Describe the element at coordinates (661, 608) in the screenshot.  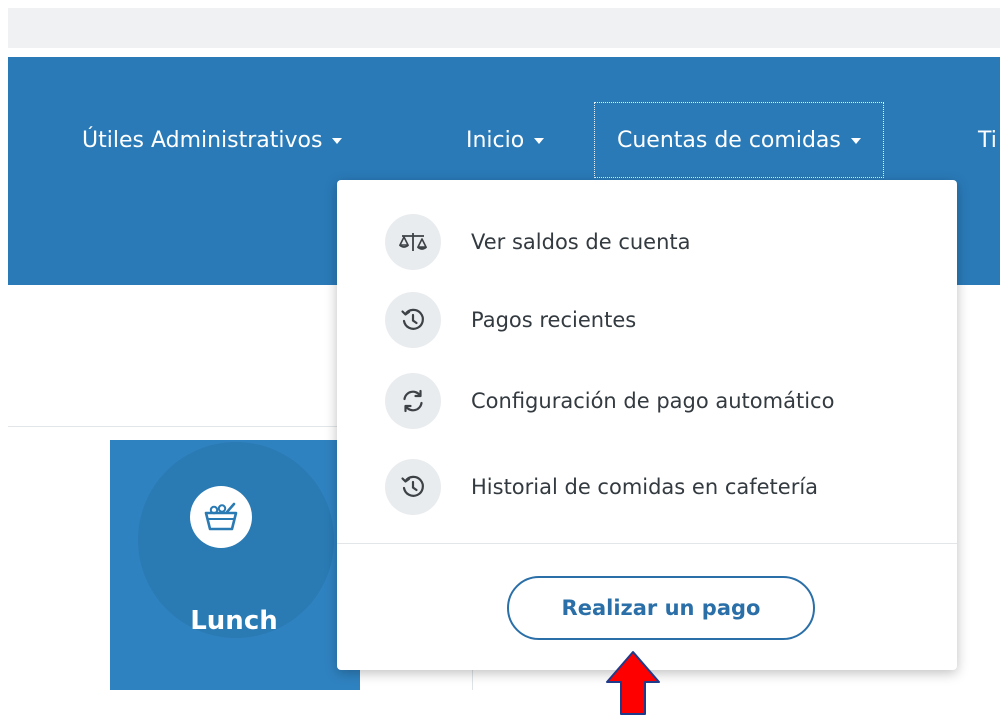
I see `make-payment-button: Realizar un pago` at that location.